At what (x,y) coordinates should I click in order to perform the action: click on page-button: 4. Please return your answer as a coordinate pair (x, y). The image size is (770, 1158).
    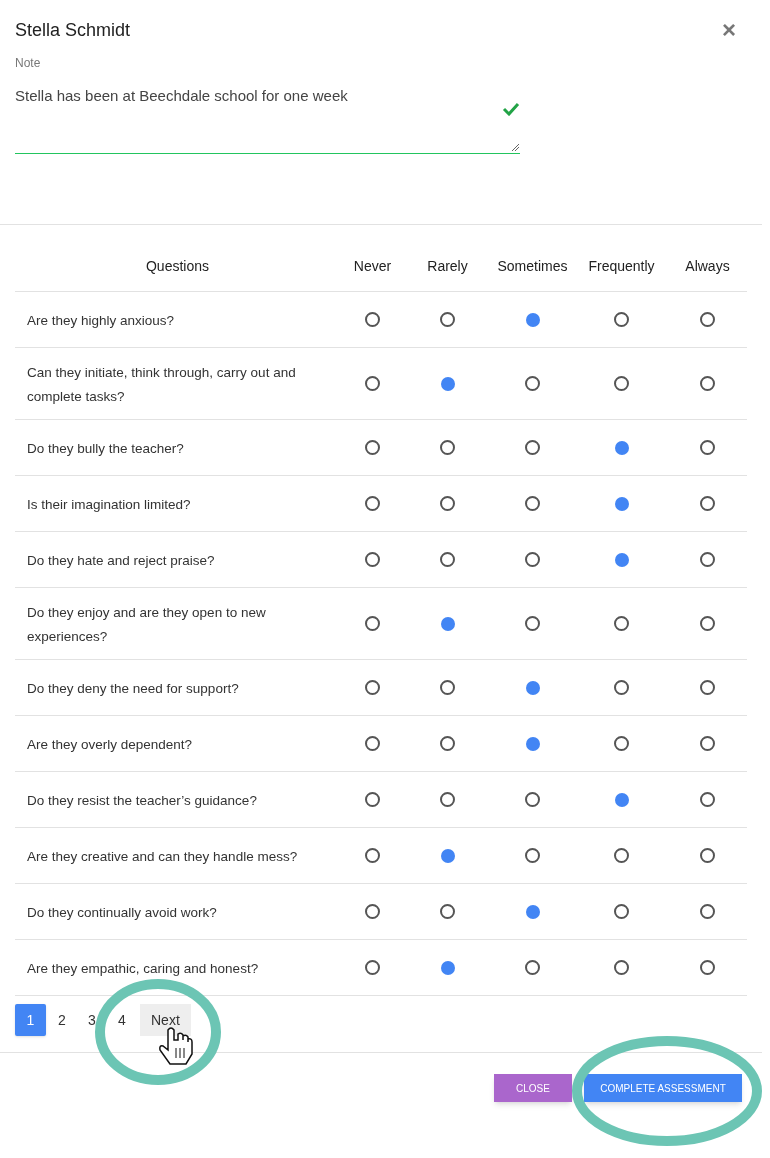
    Looking at the image, I should click on (122, 1020).